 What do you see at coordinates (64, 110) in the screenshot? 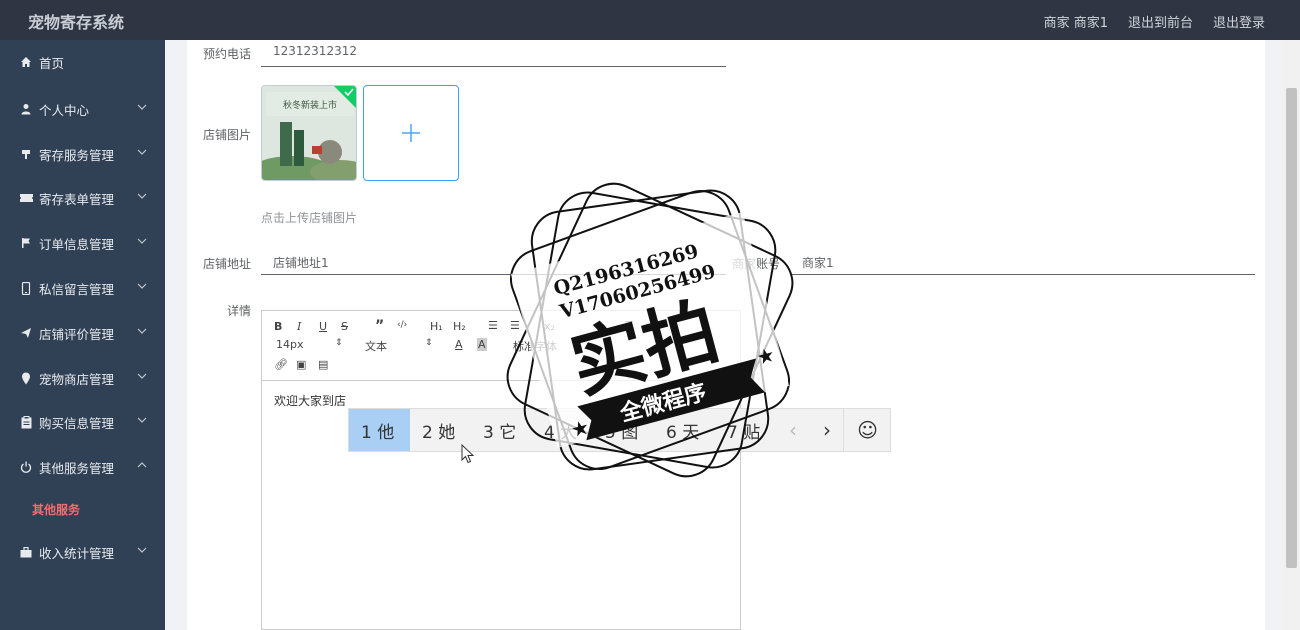
I see `sidebar-item-label: 个人中心` at bounding box center [64, 110].